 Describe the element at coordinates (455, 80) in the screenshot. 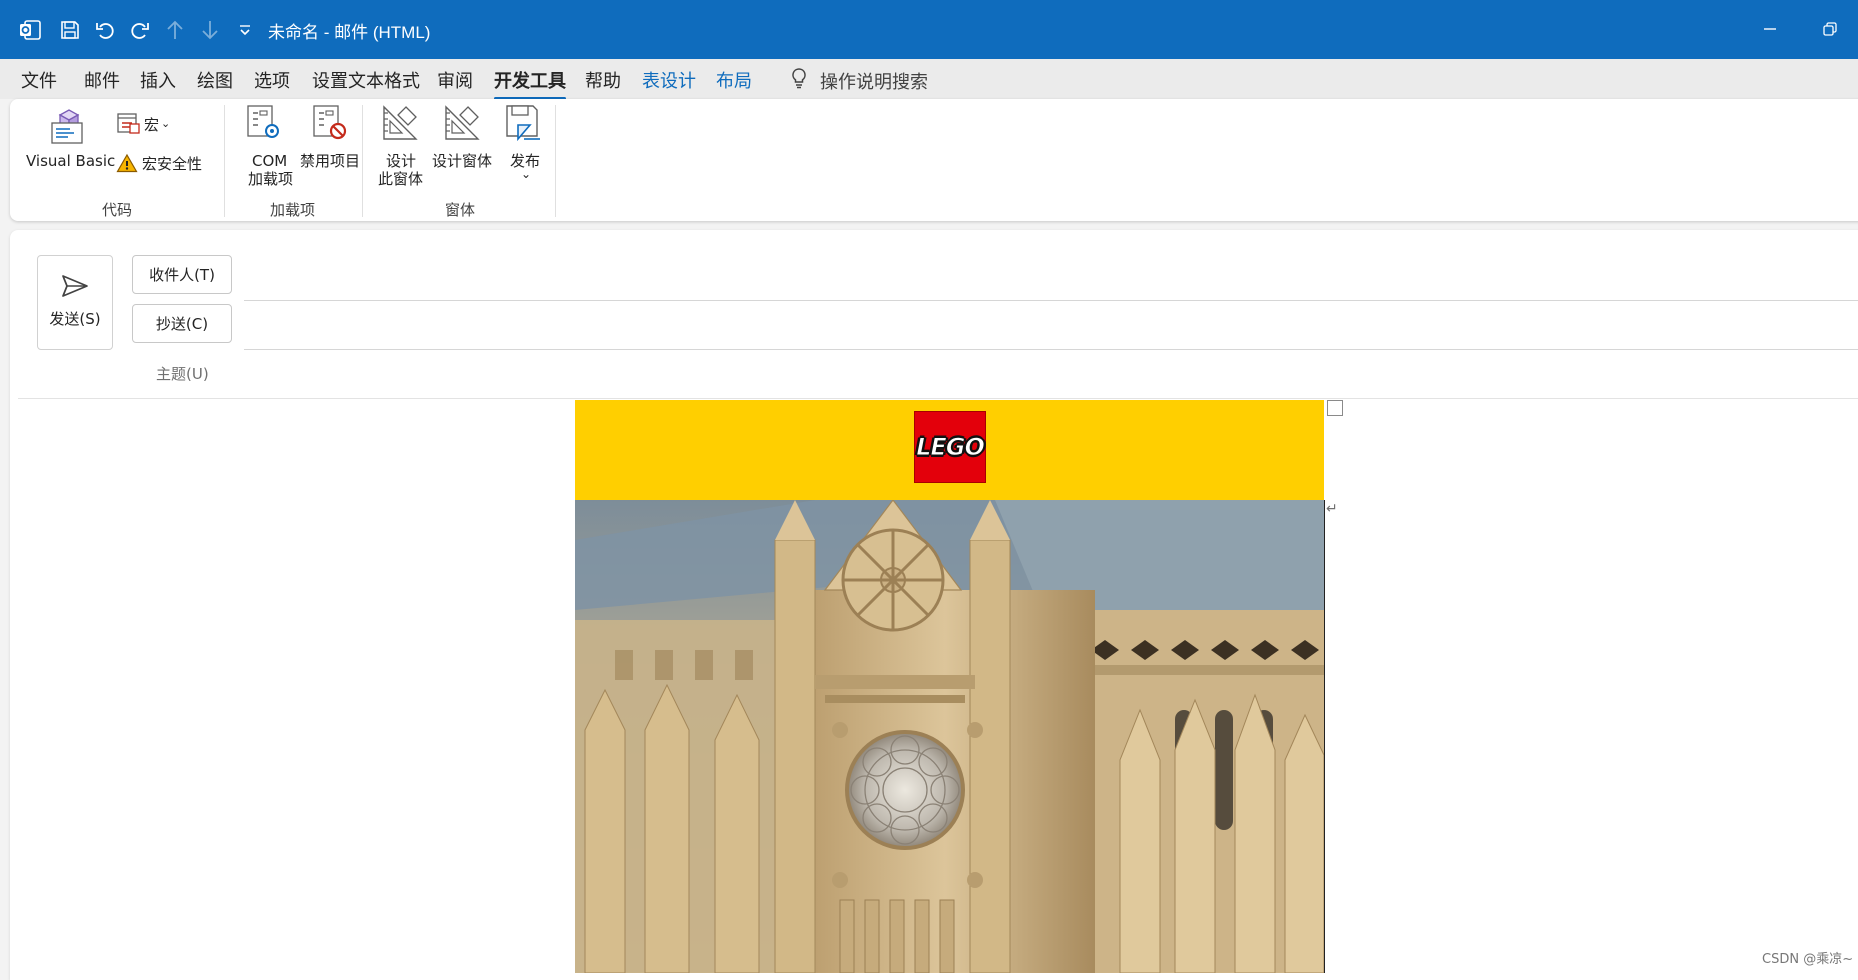

I see `tab-review: 审阅` at that location.